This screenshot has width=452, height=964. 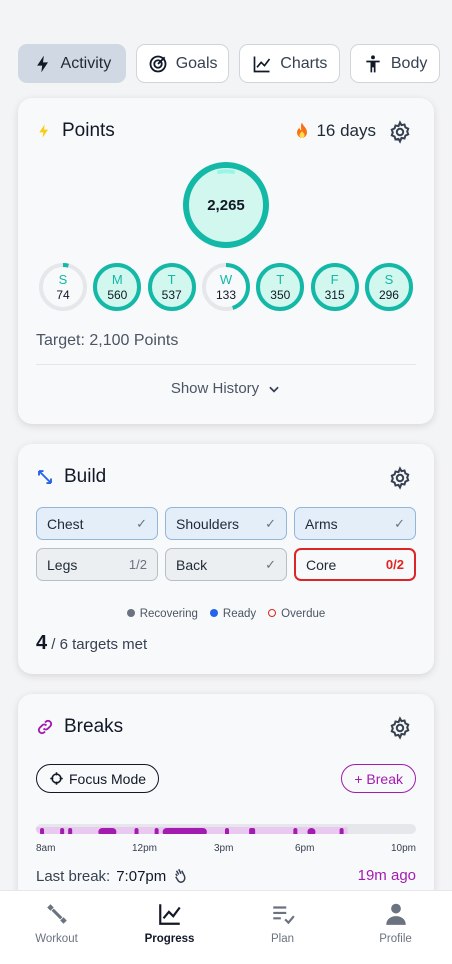 What do you see at coordinates (98, 778) in the screenshot?
I see `focus-mode-button: Focus Mode` at bounding box center [98, 778].